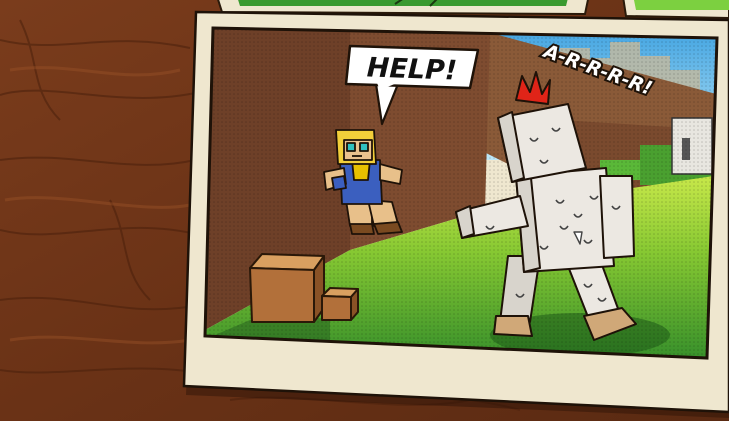  Describe the element at coordinates (411, 69) in the screenshot. I see `speech-bubble-text: HELP!` at that location.